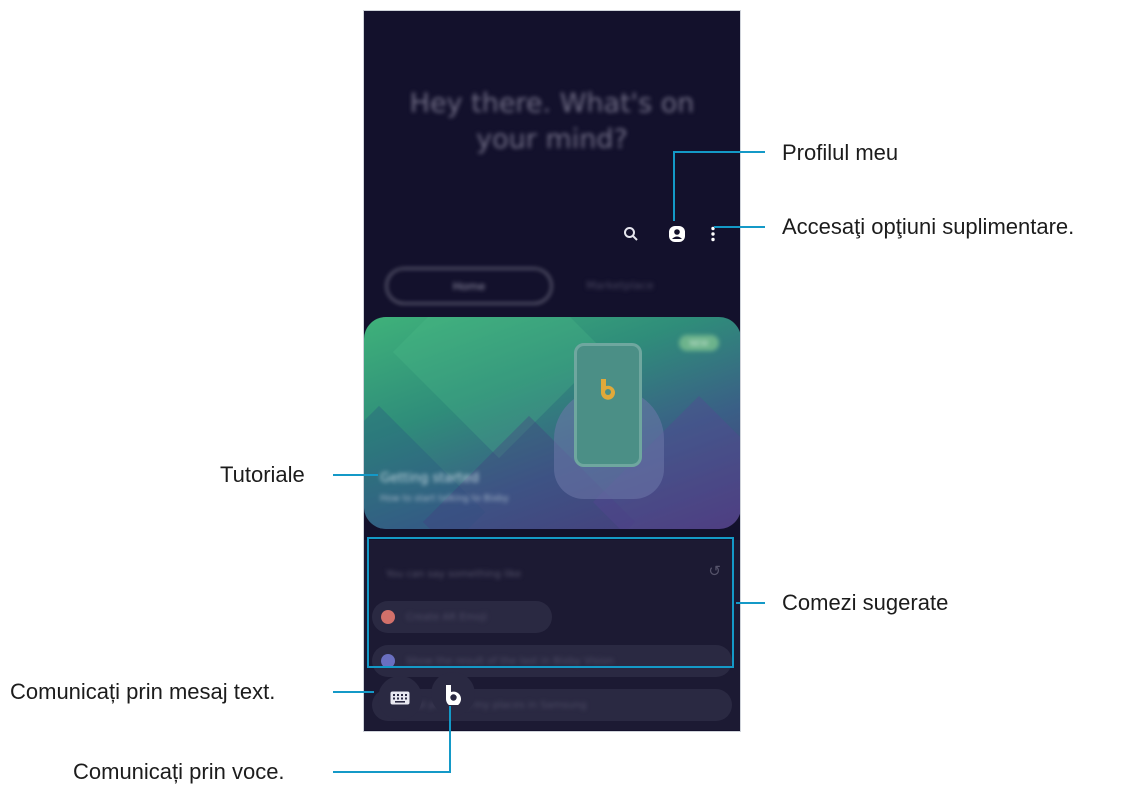 The width and height of the screenshot is (1134, 787). What do you see at coordinates (550, 602) in the screenshot?
I see `suggested-commands-highlight` at bounding box center [550, 602].